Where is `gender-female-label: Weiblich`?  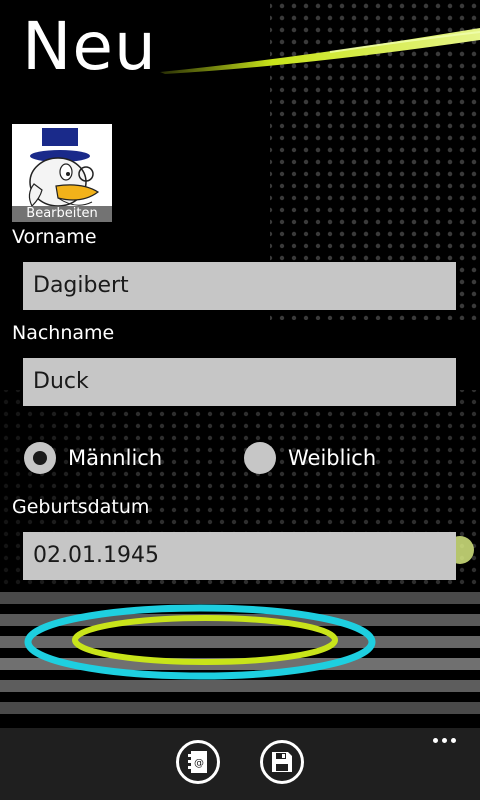
gender-female-label: Weiblich is located at coordinates (332, 458).